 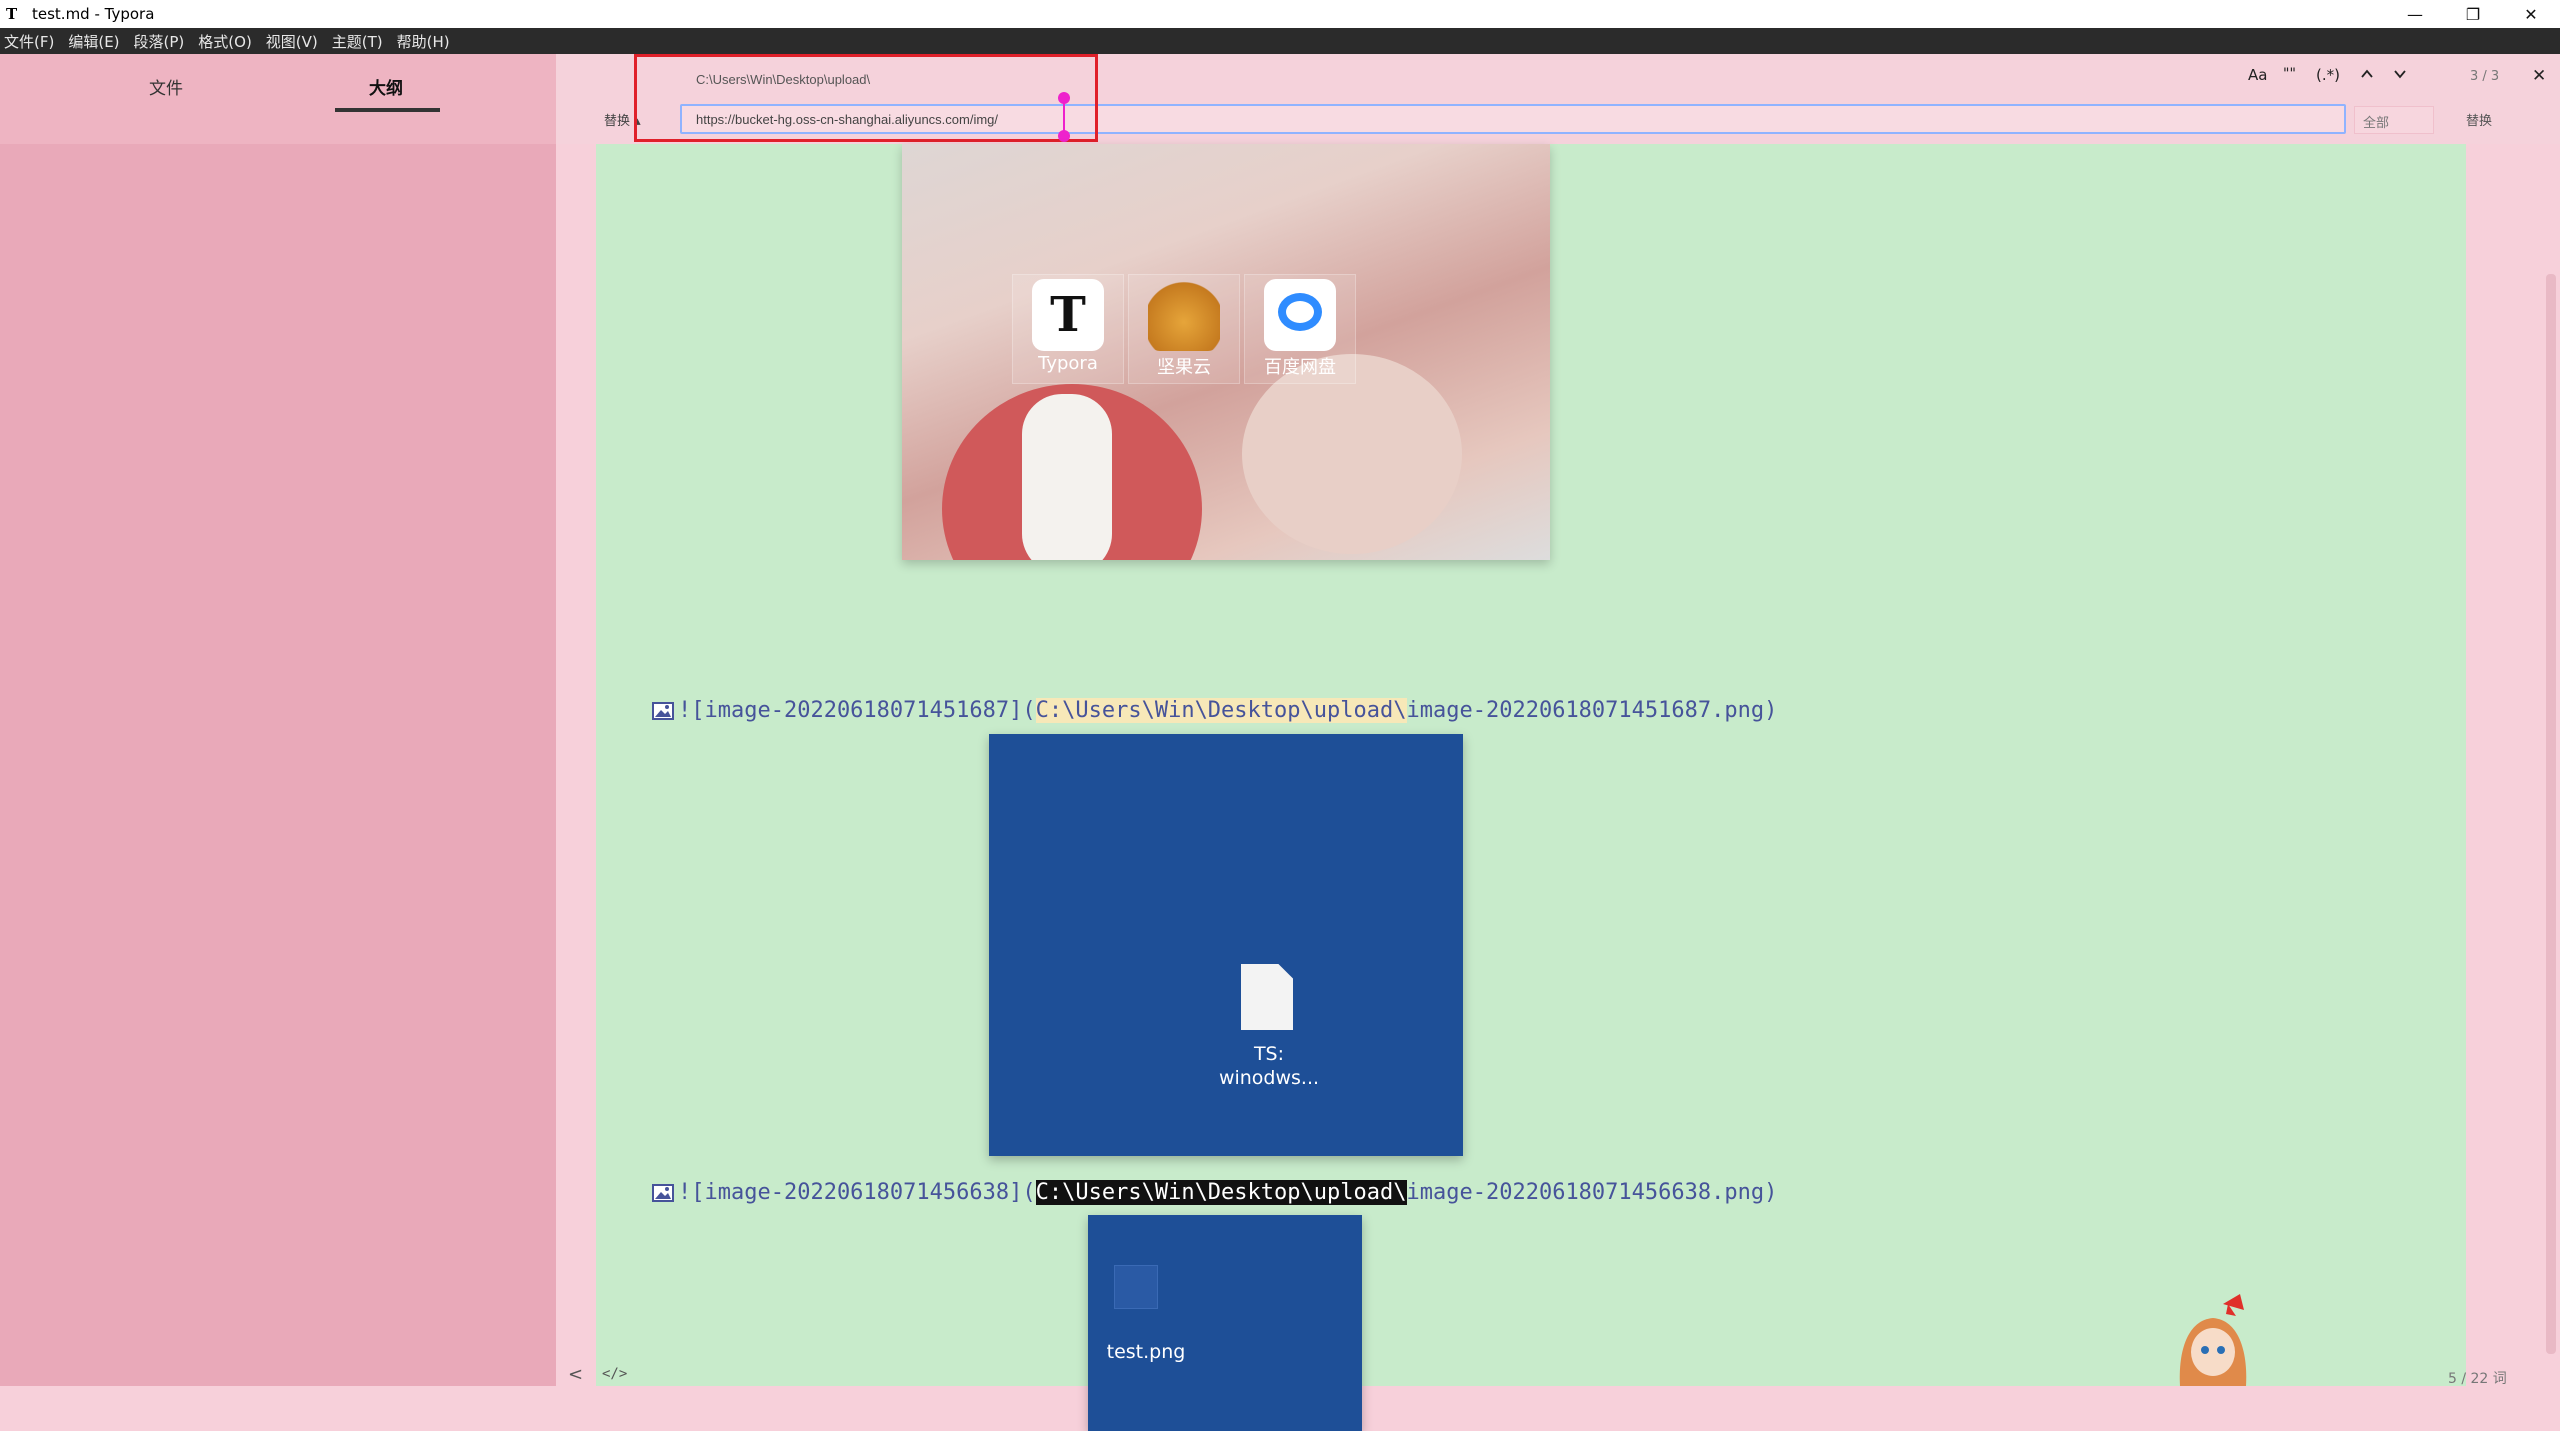 I want to click on annotation-highlight-box, so click(x=866, y=98).